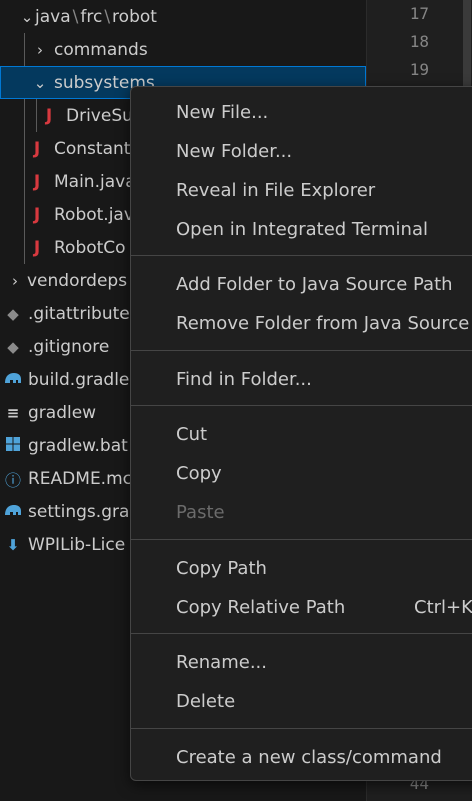 The width and height of the screenshot is (472, 801). What do you see at coordinates (80, 478) in the screenshot?
I see `file-label: README.mc` at bounding box center [80, 478].